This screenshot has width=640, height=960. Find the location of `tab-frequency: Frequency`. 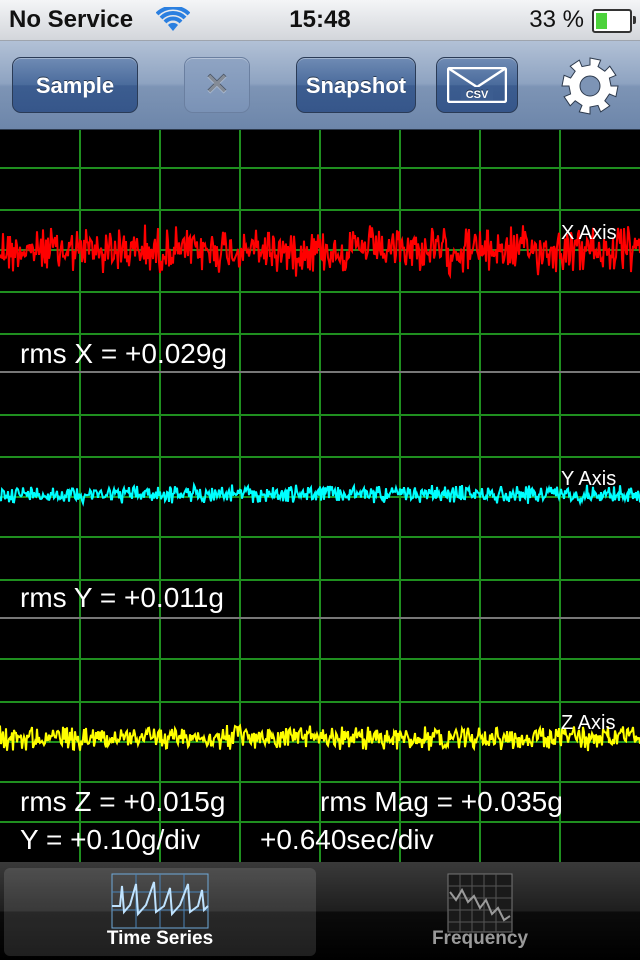

tab-frequency: Frequency is located at coordinates (480, 912).